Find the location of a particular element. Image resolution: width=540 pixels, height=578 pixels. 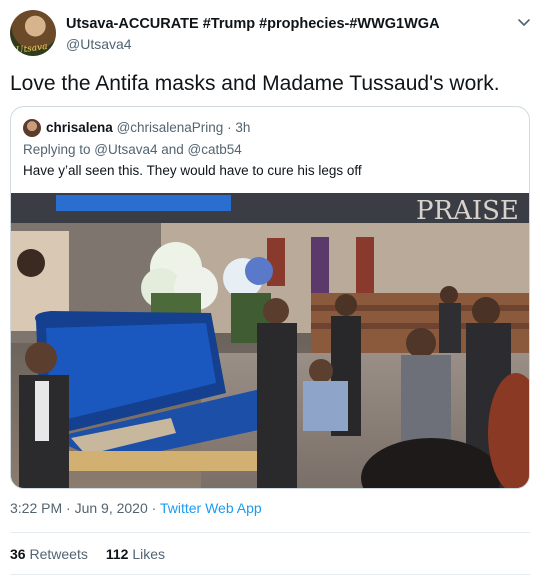

quoted-replying-to: Replying to @Utsava4 and @catb54 is located at coordinates (132, 149).